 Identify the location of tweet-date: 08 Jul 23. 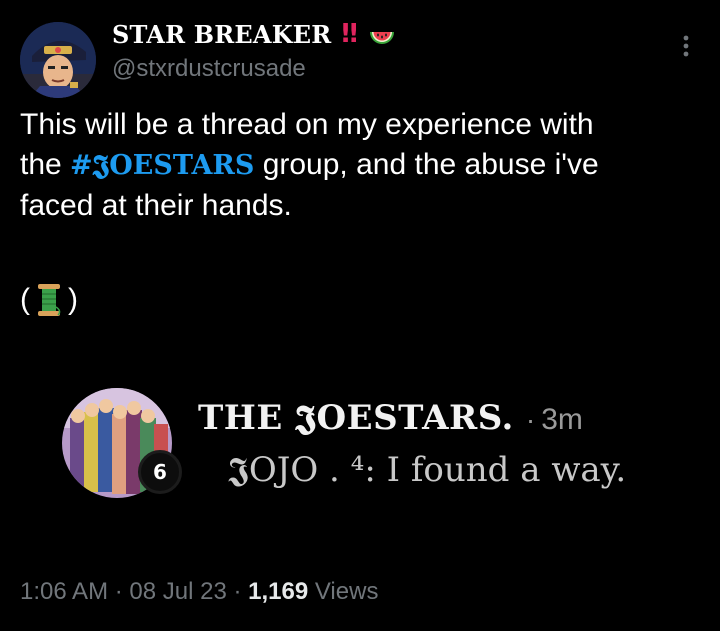
(177, 591).